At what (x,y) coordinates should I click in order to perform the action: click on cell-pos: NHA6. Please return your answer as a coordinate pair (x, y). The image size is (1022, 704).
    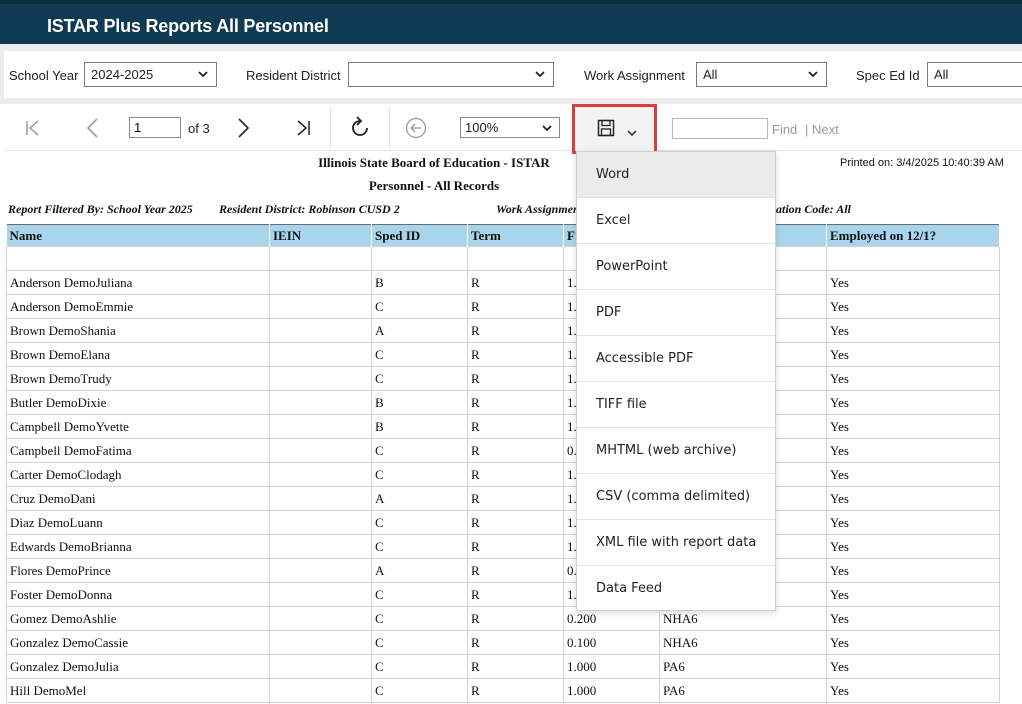
    Looking at the image, I should click on (743, 642).